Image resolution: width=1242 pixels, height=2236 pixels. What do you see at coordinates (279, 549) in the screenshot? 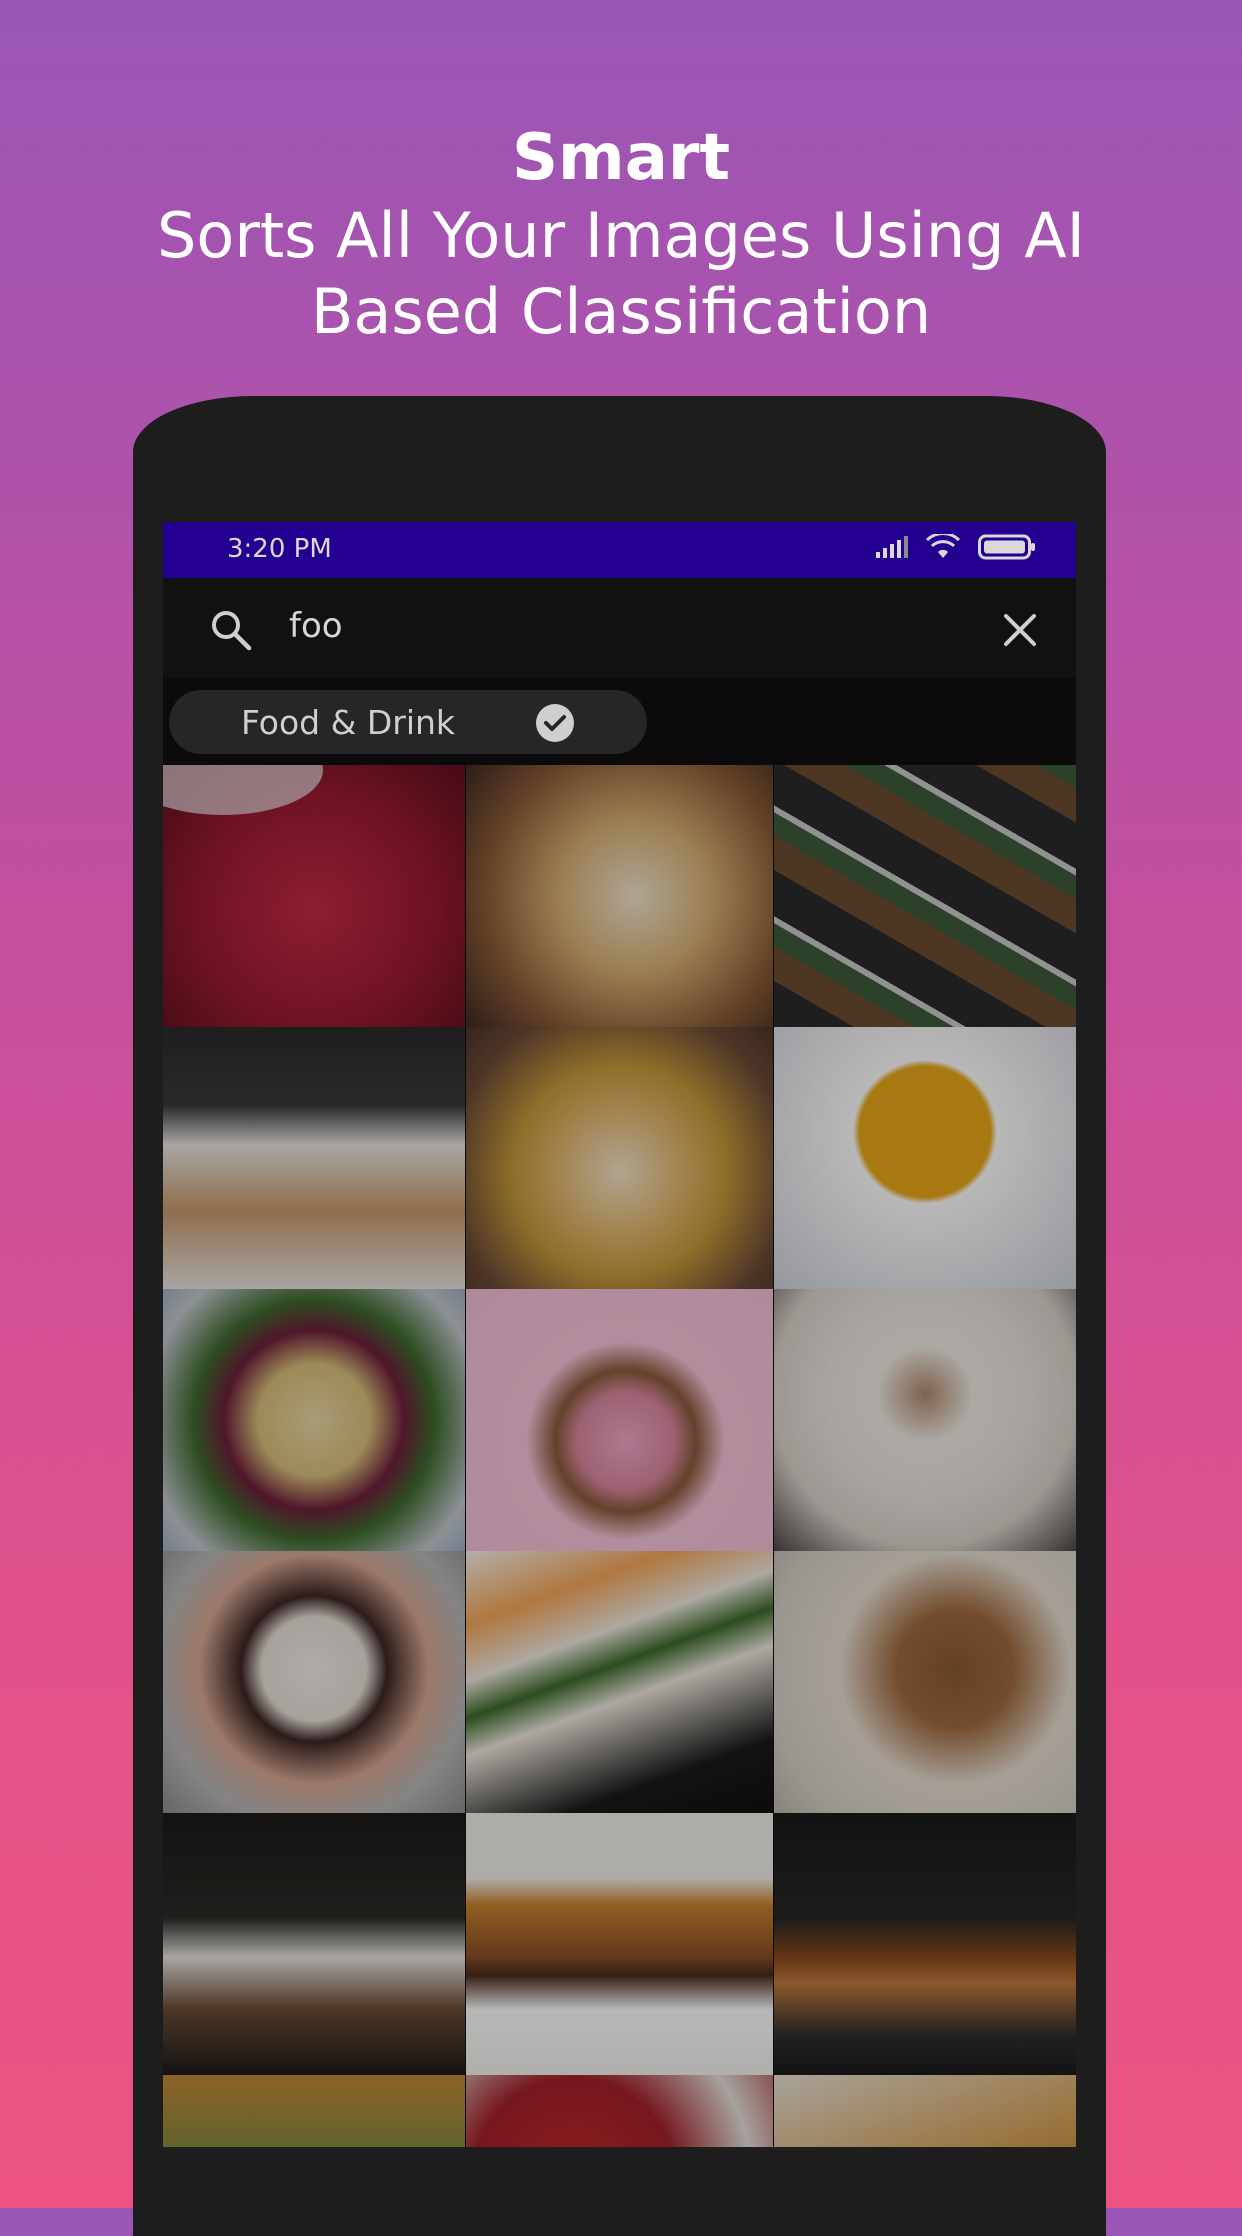
I see `status-time: 3:20 PM` at bounding box center [279, 549].